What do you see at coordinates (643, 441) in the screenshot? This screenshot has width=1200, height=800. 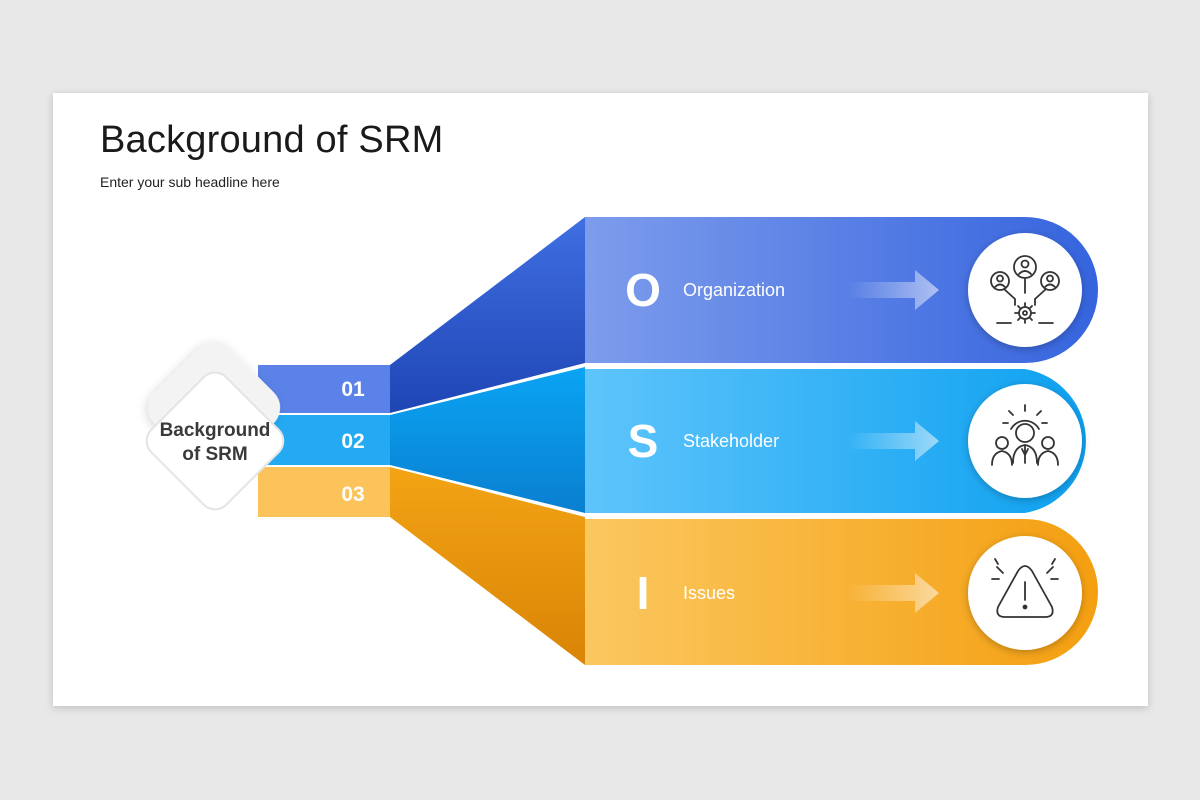 I see `band-letter-s: S` at bounding box center [643, 441].